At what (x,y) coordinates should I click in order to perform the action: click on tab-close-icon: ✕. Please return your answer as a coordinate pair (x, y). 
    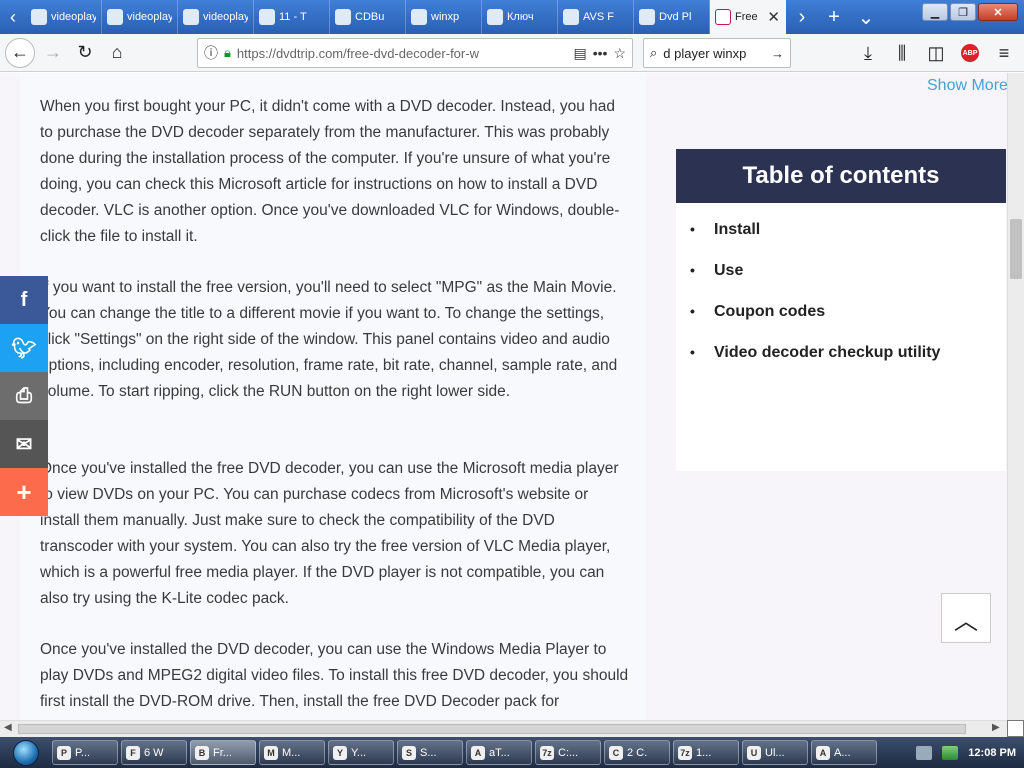
    Looking at the image, I should click on (773, 17).